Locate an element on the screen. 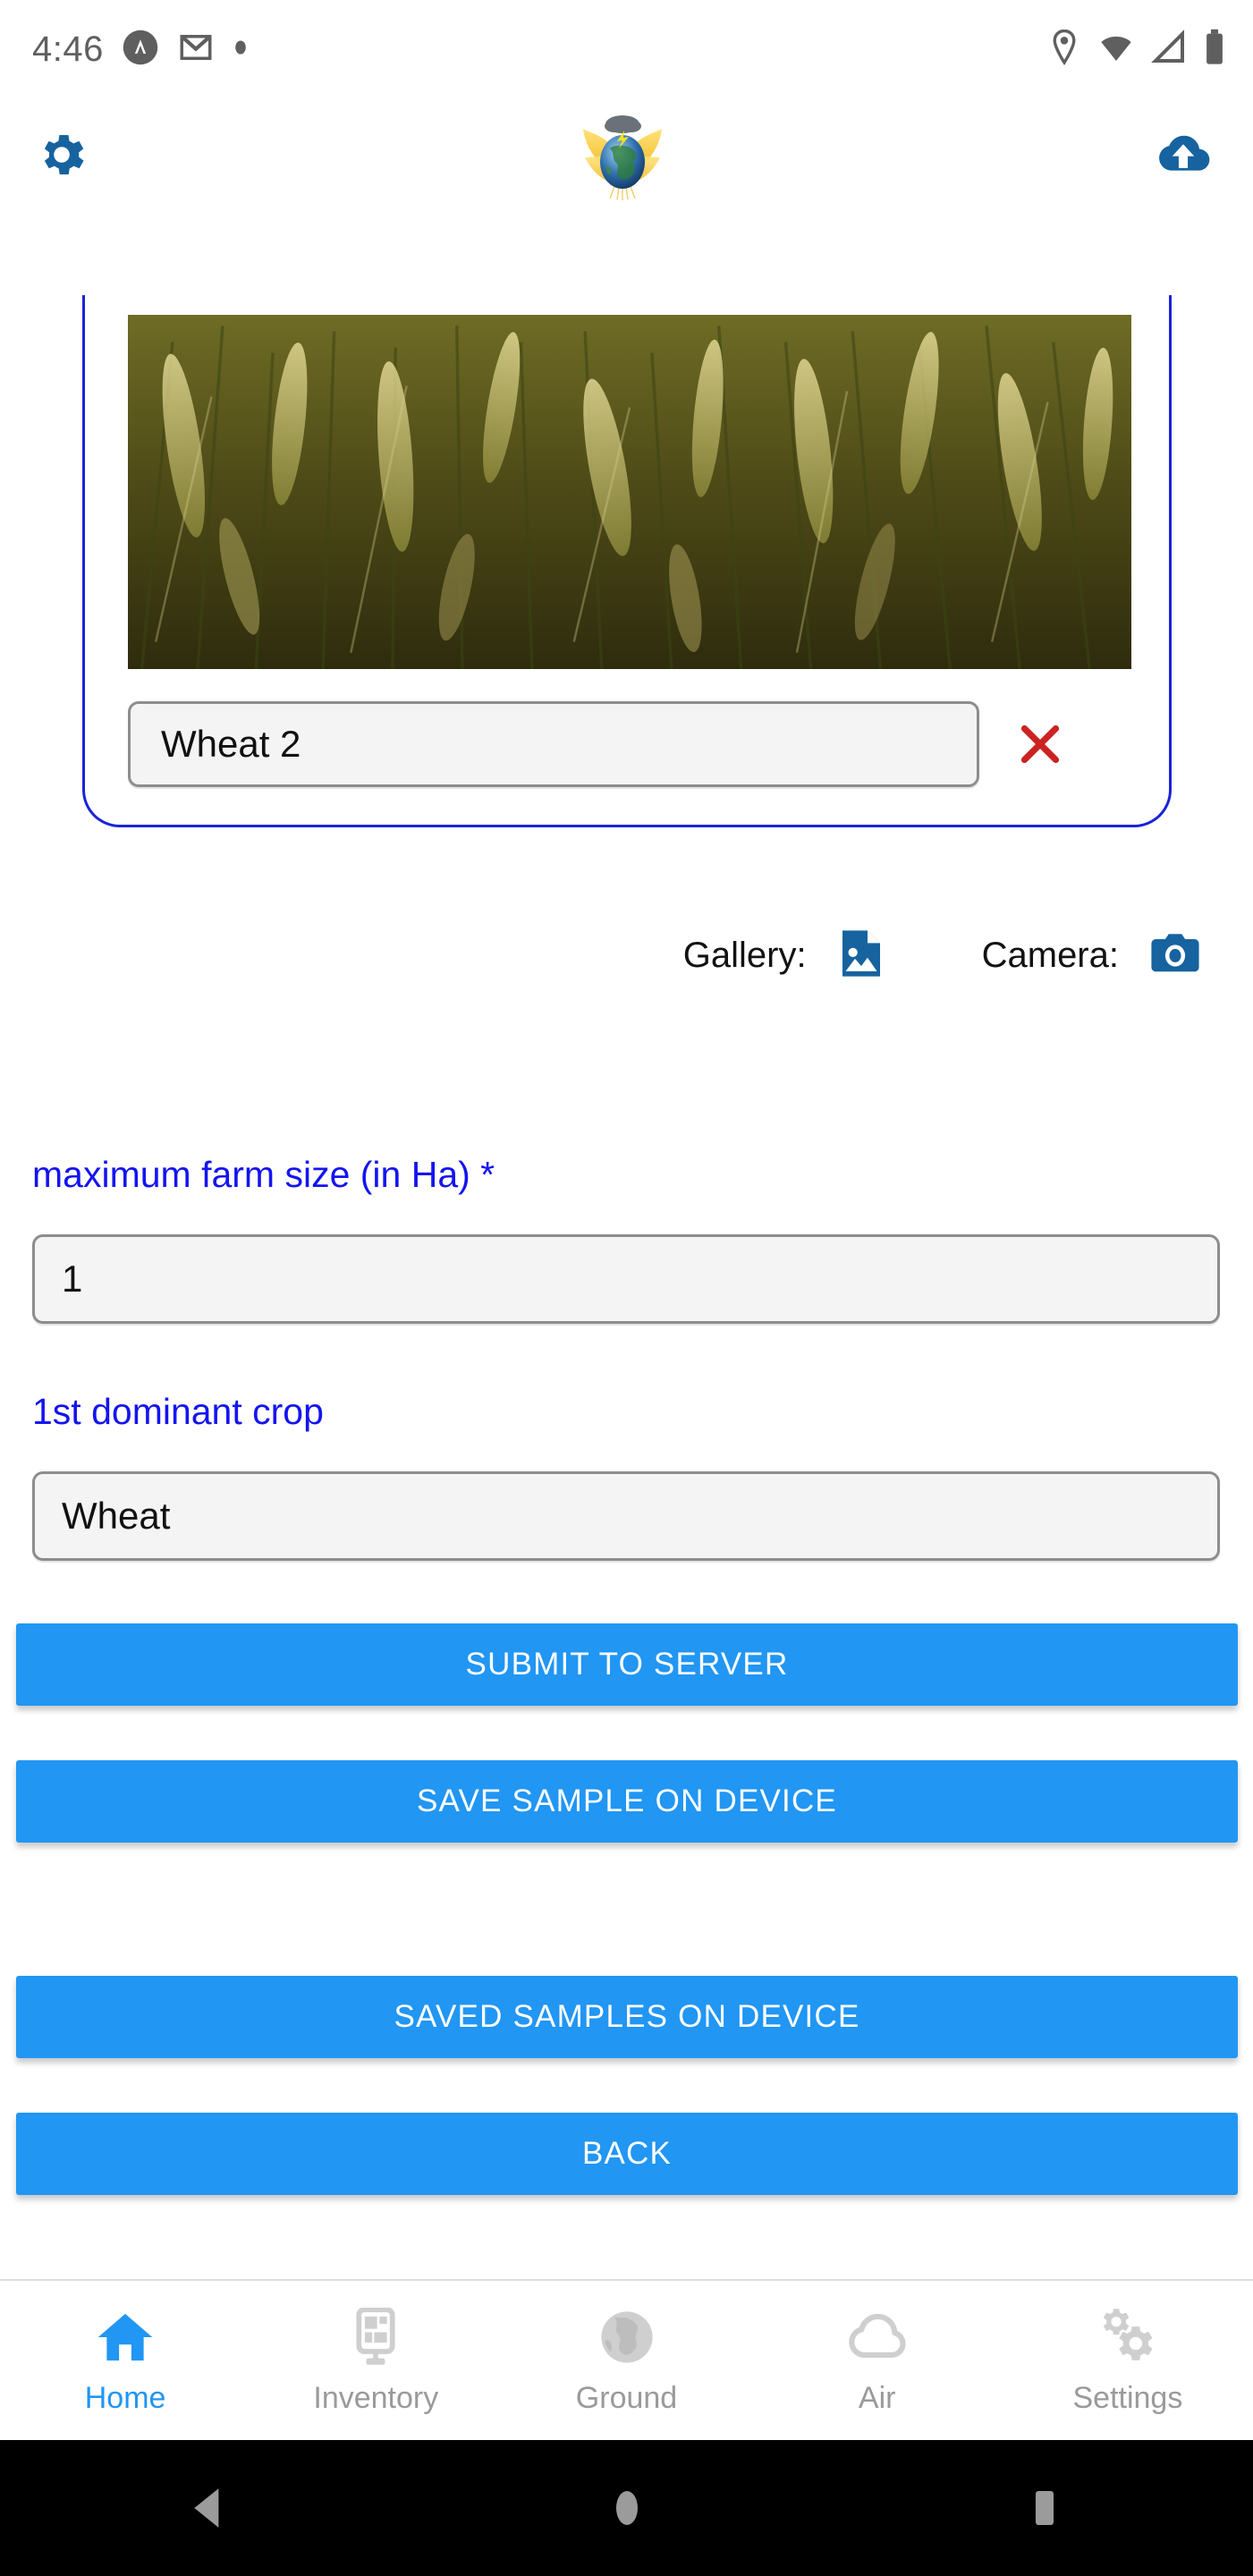 The width and height of the screenshot is (1253, 2576). nav-item-home: Home is located at coordinates (125, 2360).